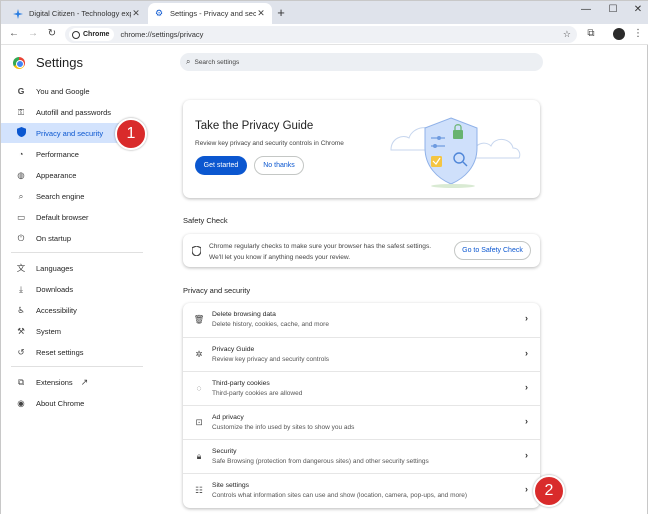 The height and width of the screenshot is (514, 648). What do you see at coordinates (638, 33) in the screenshot?
I see `menu-kebab-icon: ⋮` at bounding box center [638, 33].